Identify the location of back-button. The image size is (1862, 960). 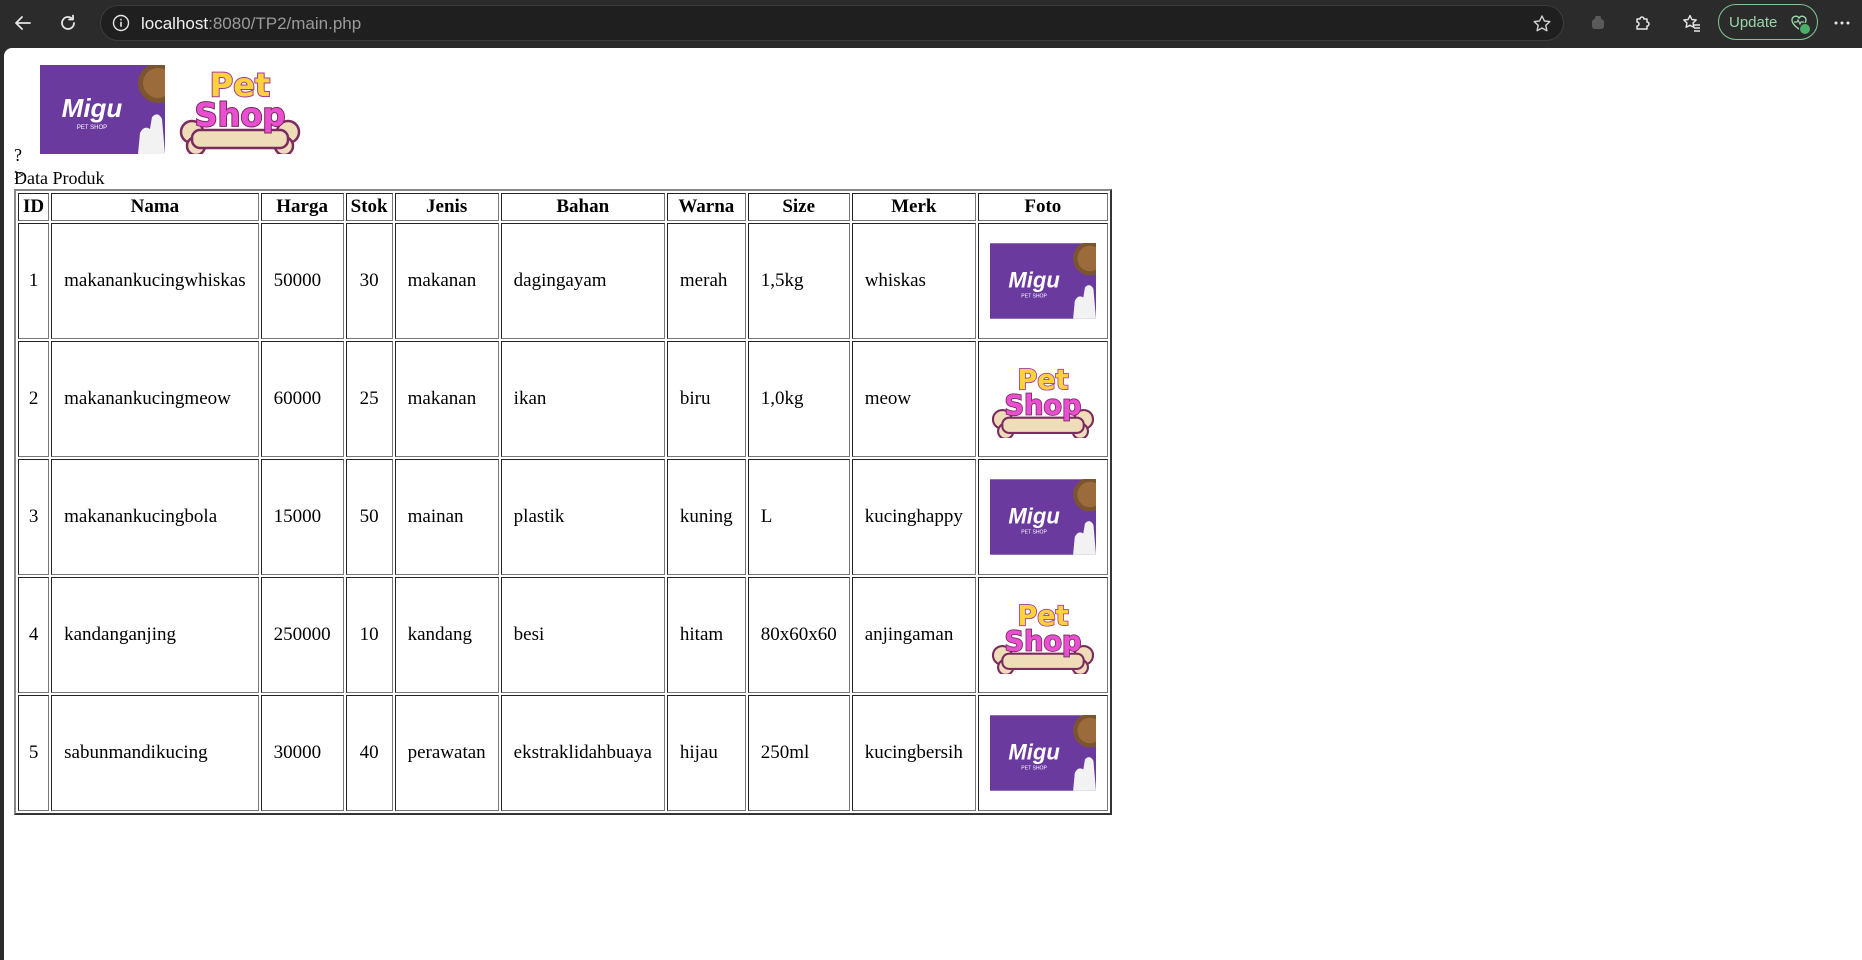
(23, 23).